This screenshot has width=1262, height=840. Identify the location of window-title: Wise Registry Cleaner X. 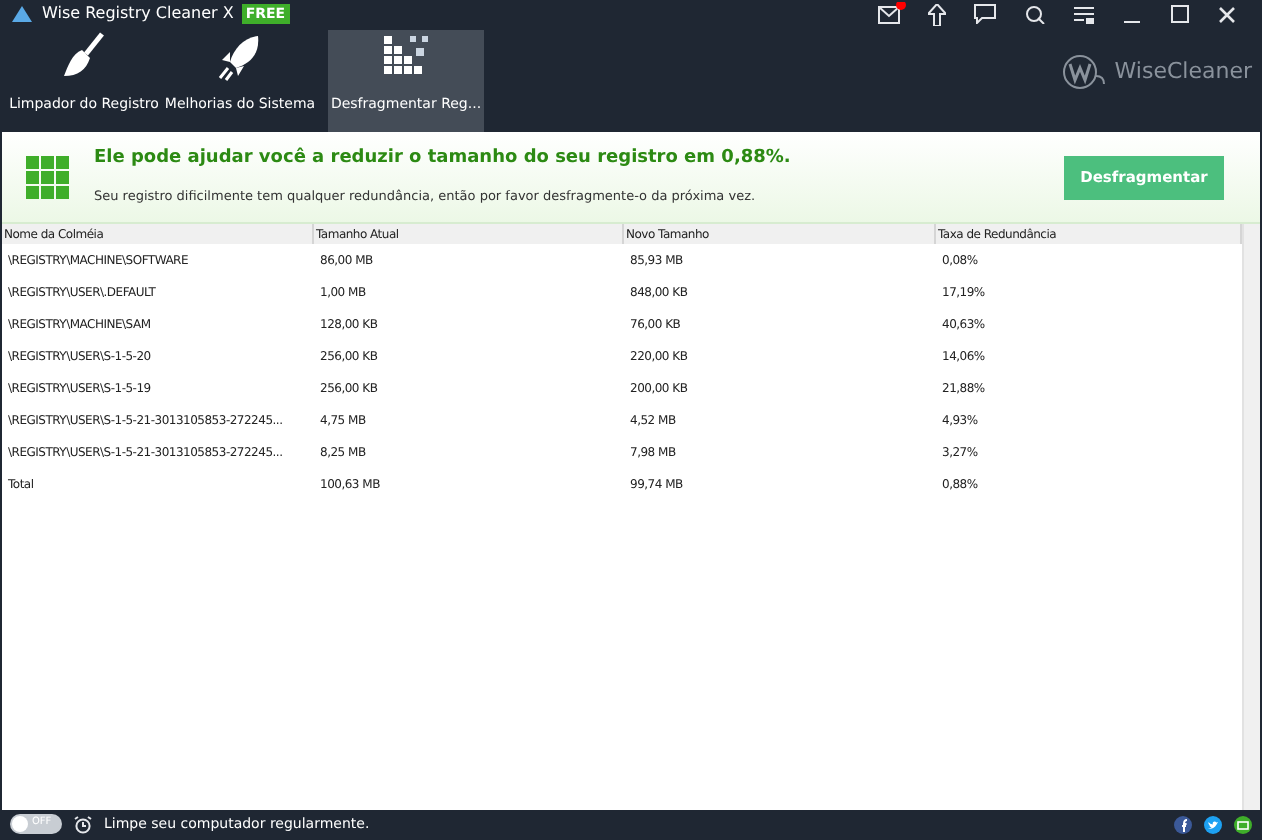
(138, 14).